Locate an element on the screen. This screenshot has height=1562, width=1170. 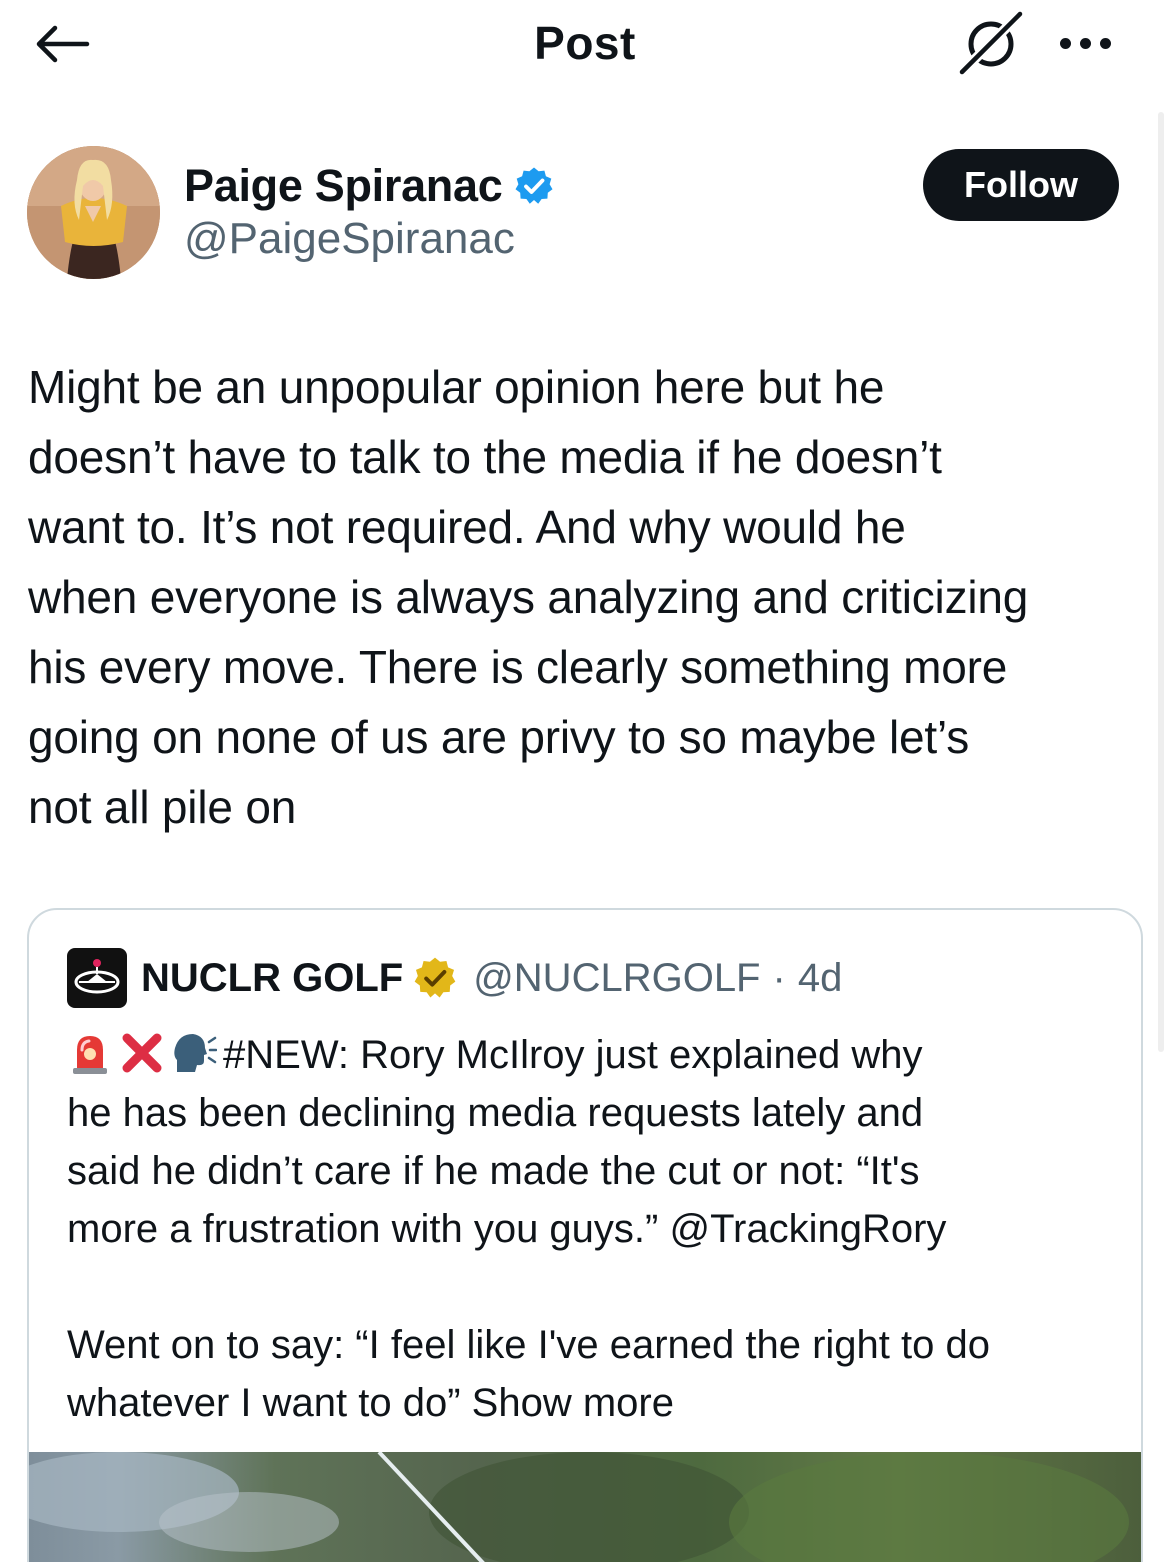
grok-button is located at coordinates (991, 43).